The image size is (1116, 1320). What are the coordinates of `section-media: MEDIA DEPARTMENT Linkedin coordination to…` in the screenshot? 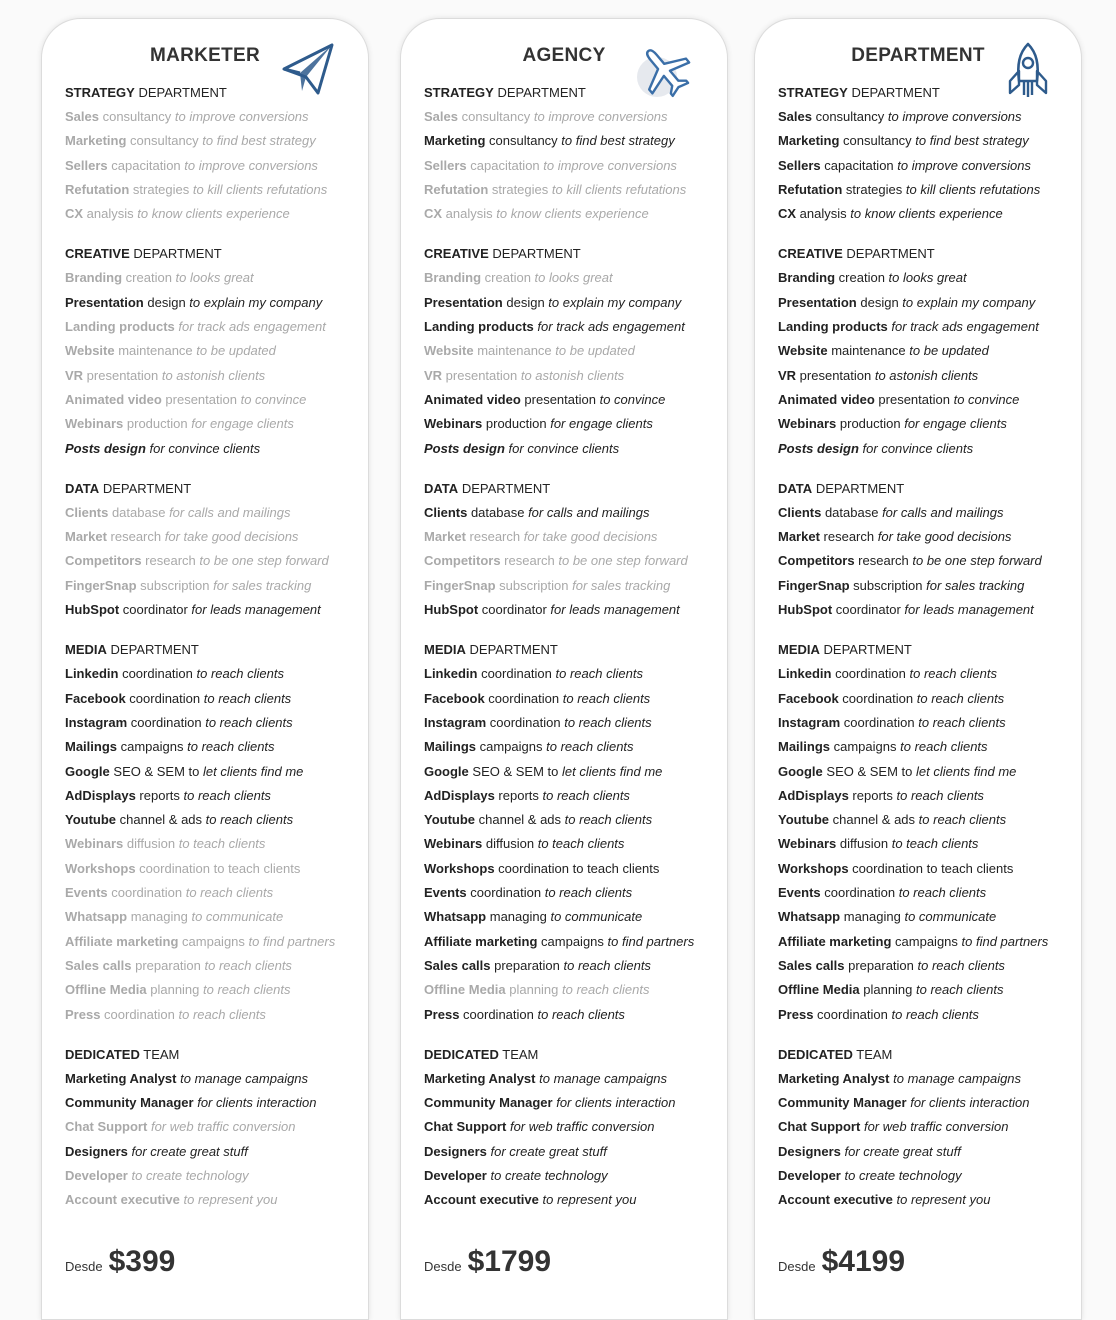 It's located at (571, 832).